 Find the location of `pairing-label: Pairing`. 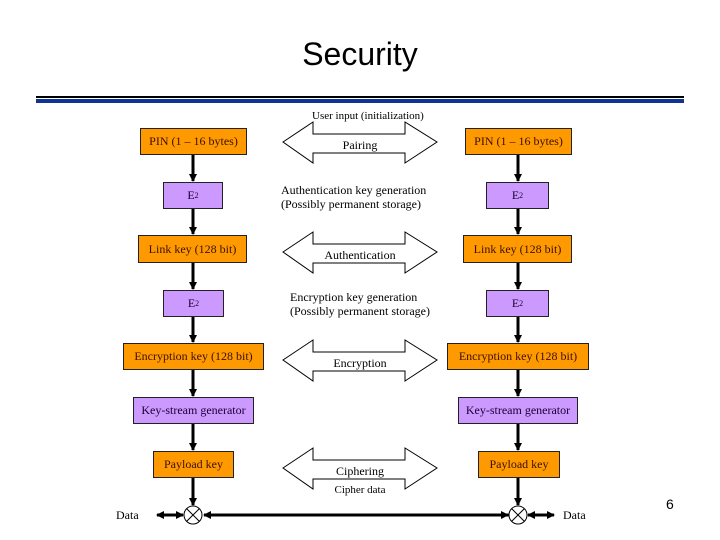

pairing-label: Pairing is located at coordinates (360, 145).